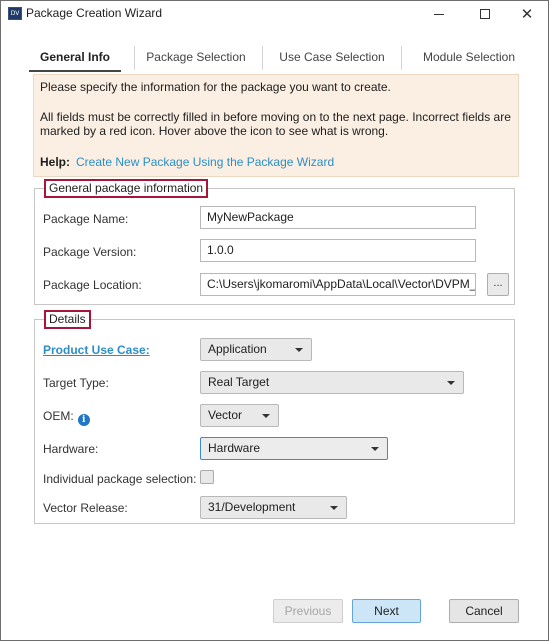 The image size is (549, 641). Describe the element at coordinates (55, 162) in the screenshot. I see `help-label: Help:` at that location.